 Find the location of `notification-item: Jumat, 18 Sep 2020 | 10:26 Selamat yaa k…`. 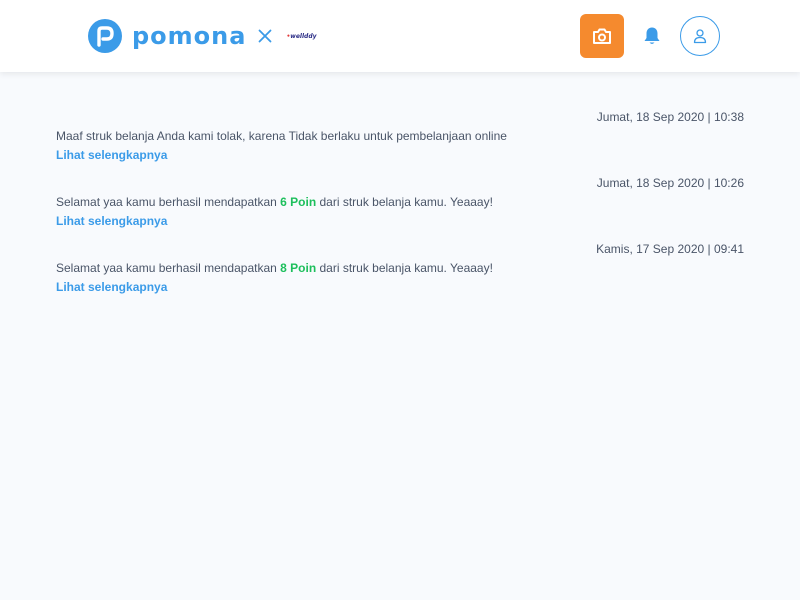

notification-item: Jumat, 18 Sep 2020 | 10:26 Selamat yaa k… is located at coordinates (400, 209).